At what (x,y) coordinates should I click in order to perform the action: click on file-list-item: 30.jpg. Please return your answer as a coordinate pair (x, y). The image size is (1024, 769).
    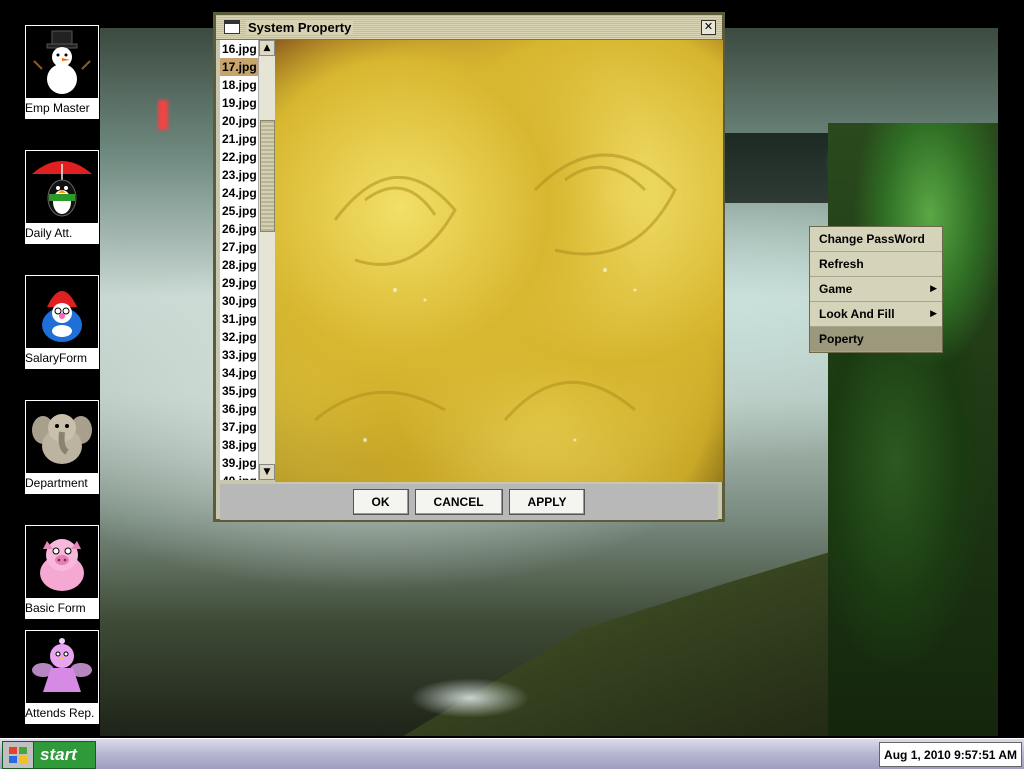
    Looking at the image, I should click on (239, 301).